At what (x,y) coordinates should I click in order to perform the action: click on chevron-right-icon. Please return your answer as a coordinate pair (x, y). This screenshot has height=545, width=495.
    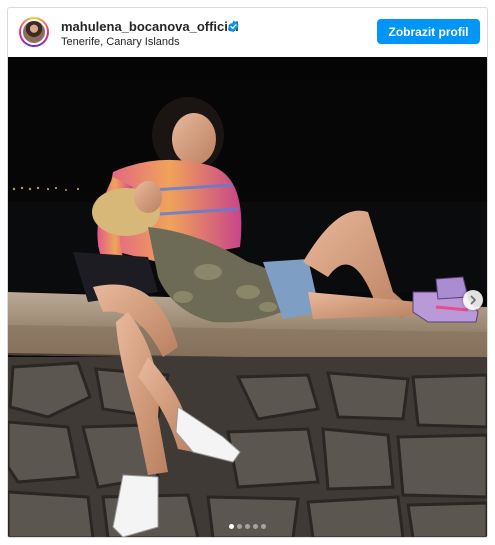
    Looking at the image, I should click on (473, 300).